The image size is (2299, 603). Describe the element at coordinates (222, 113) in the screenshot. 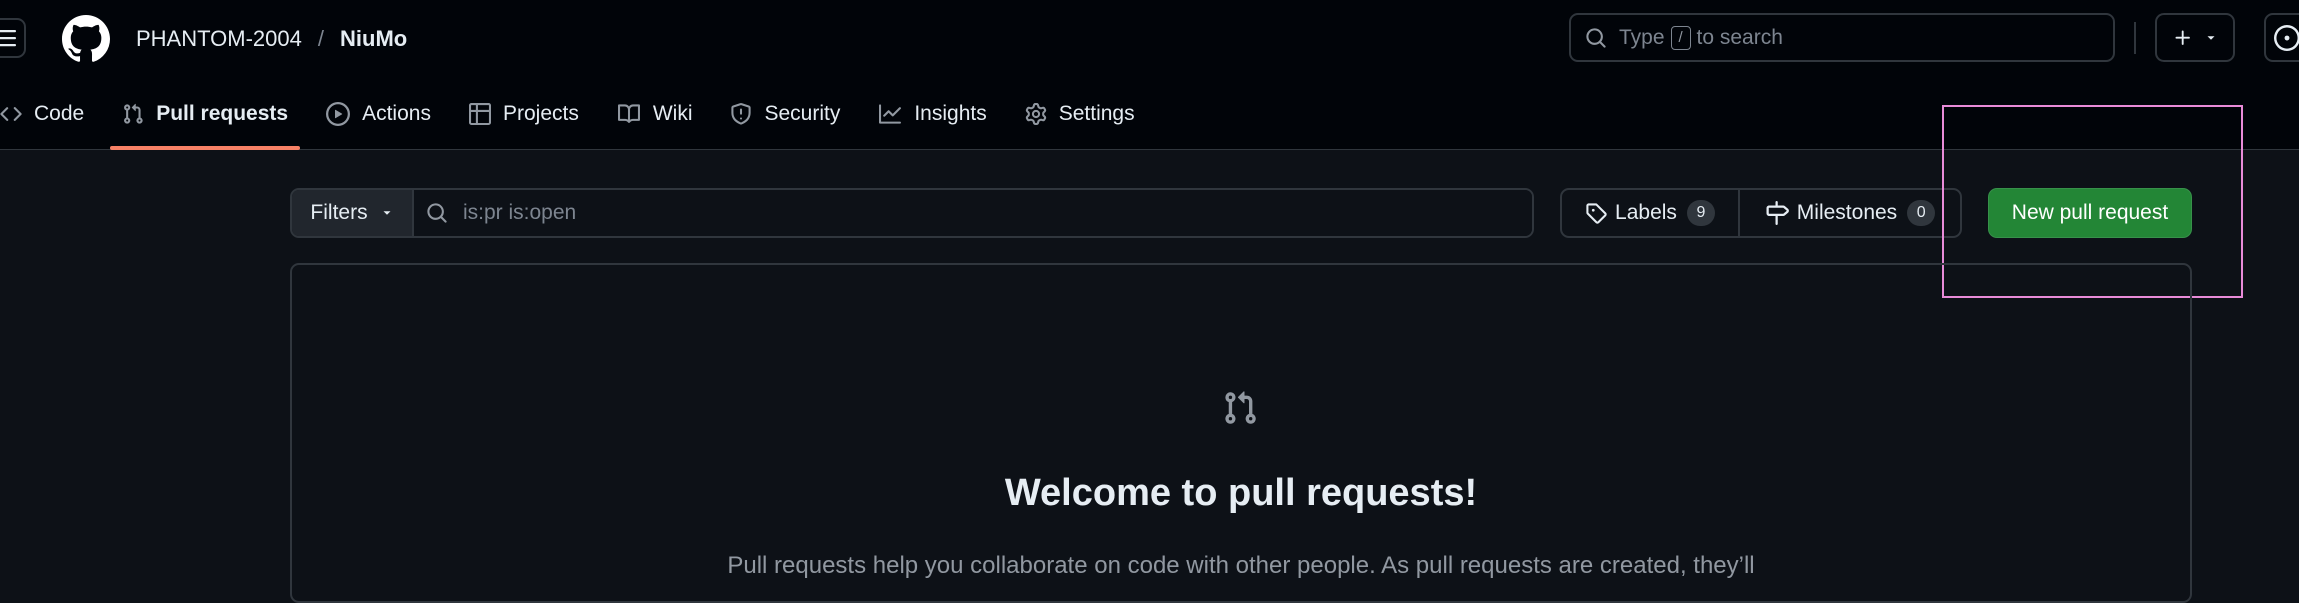

I see `tab-label: Pull requests` at that location.